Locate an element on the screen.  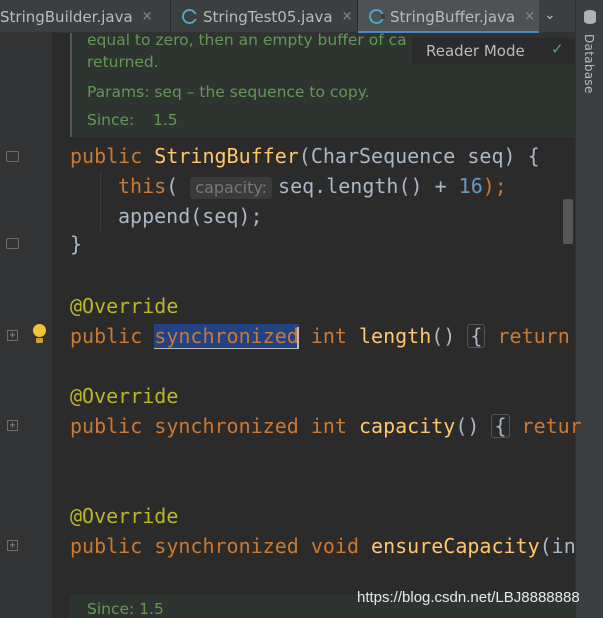
right-tool-strip: Database is located at coordinates (589, 309).